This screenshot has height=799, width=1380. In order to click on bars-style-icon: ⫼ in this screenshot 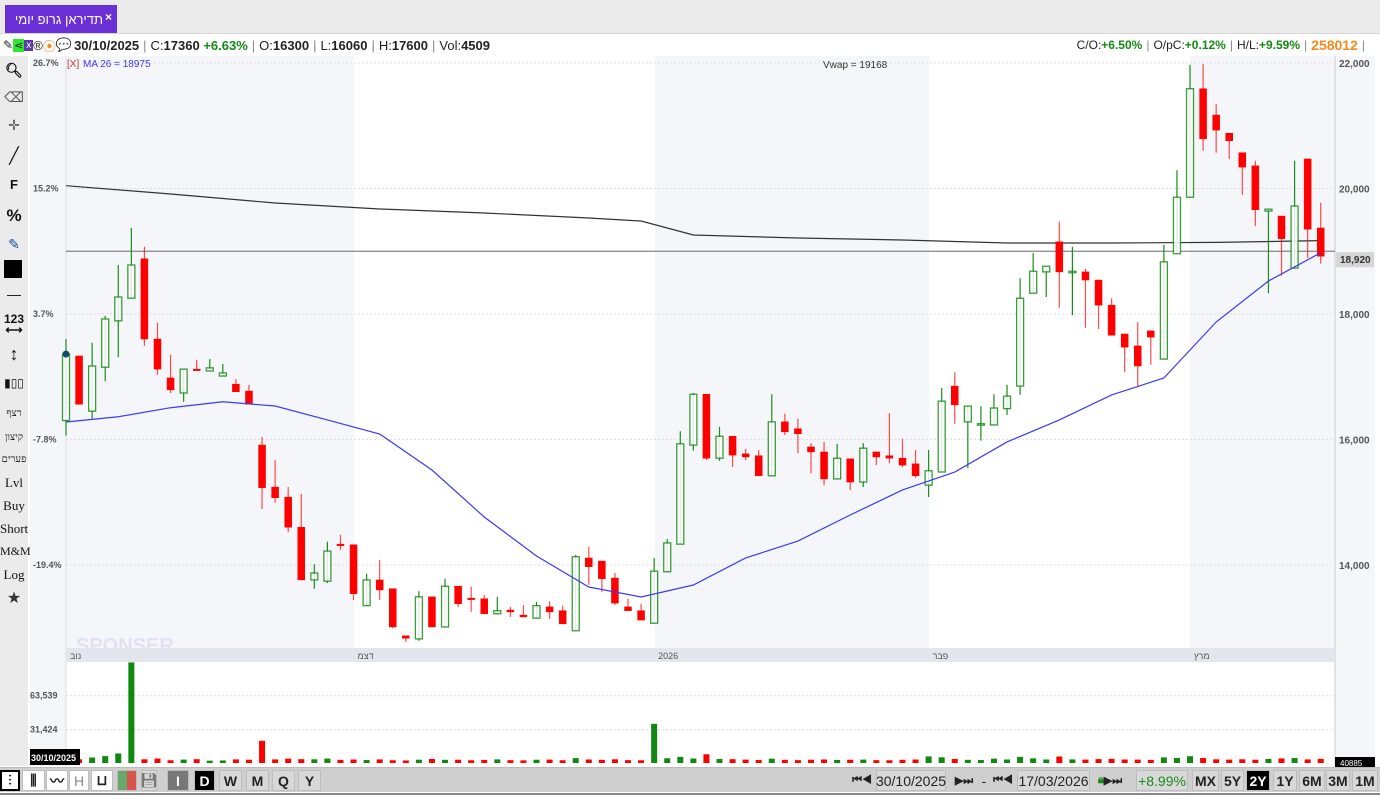, I will do `click(33, 780)`.